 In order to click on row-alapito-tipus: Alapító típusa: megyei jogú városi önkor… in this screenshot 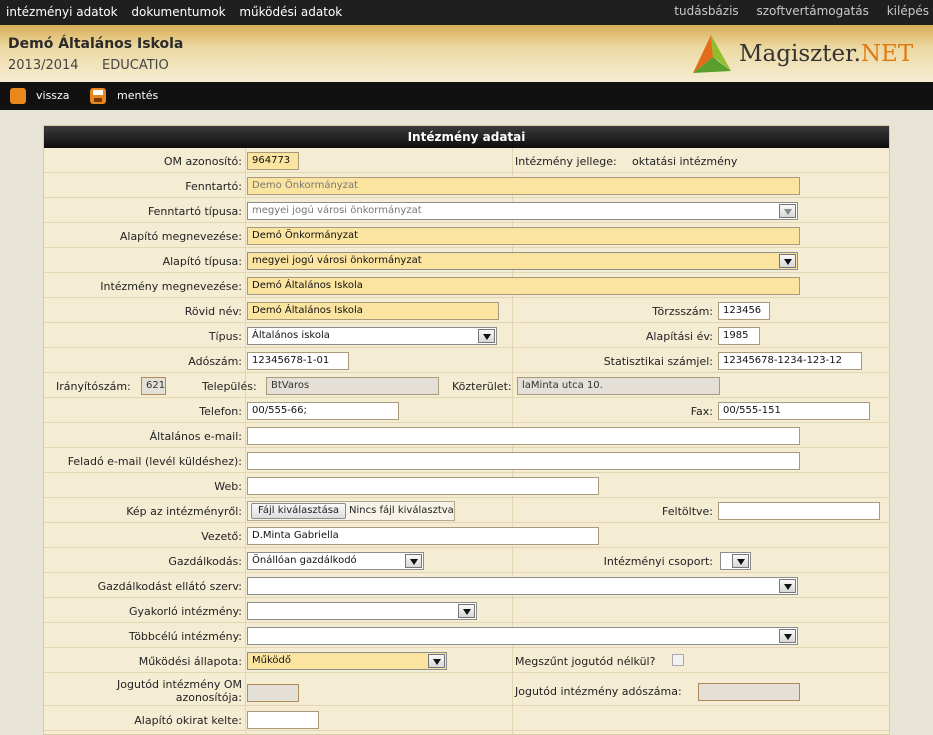, I will do `click(466, 260)`.